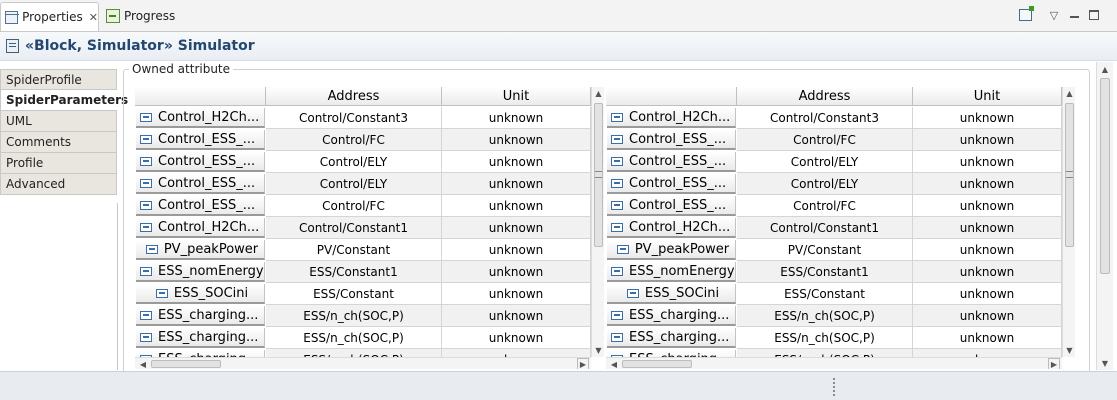 This screenshot has height=400, width=1117. What do you see at coordinates (58, 121) in the screenshot?
I see `ptab-uml: UML` at bounding box center [58, 121].